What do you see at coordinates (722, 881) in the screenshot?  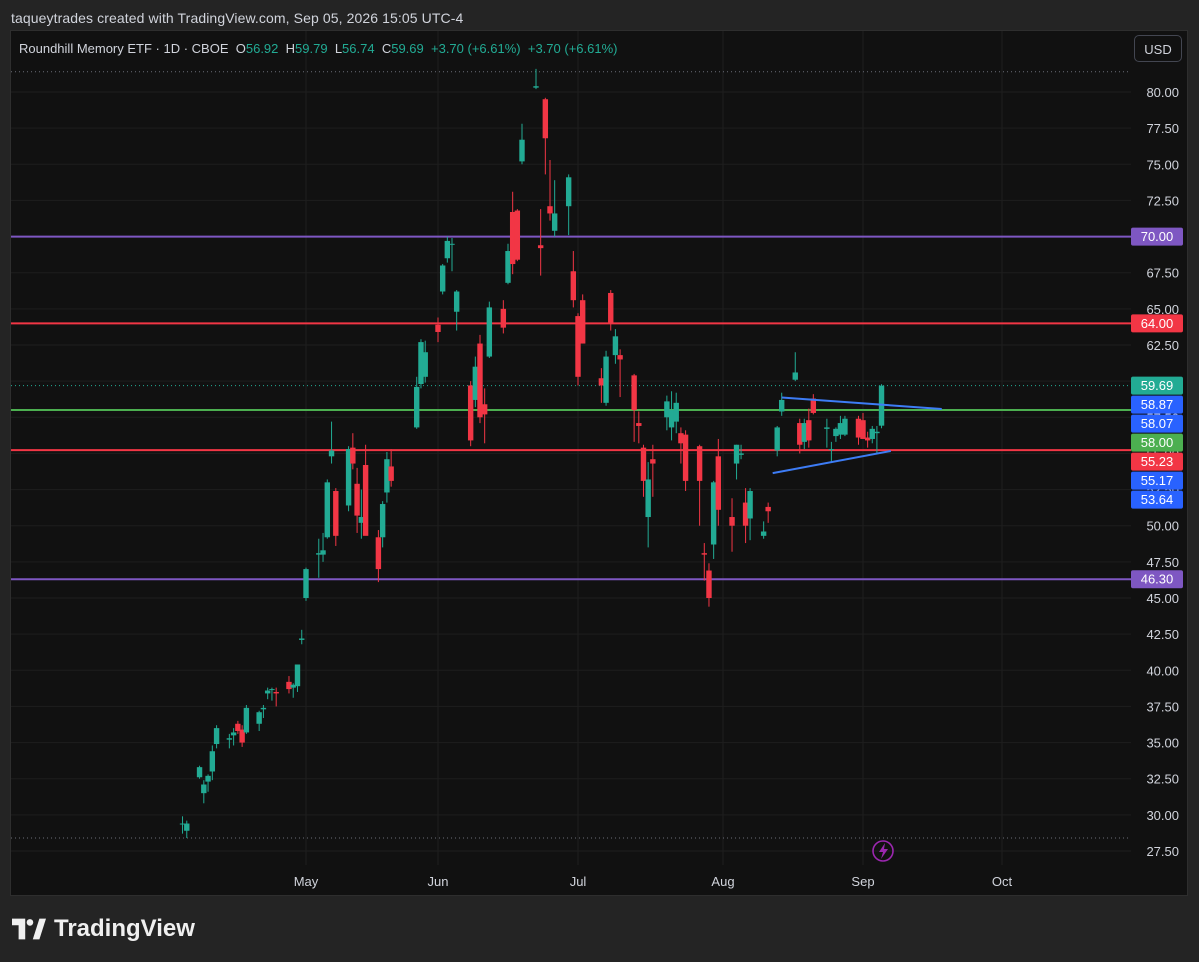 I see `x-tick-label: Aug` at bounding box center [722, 881].